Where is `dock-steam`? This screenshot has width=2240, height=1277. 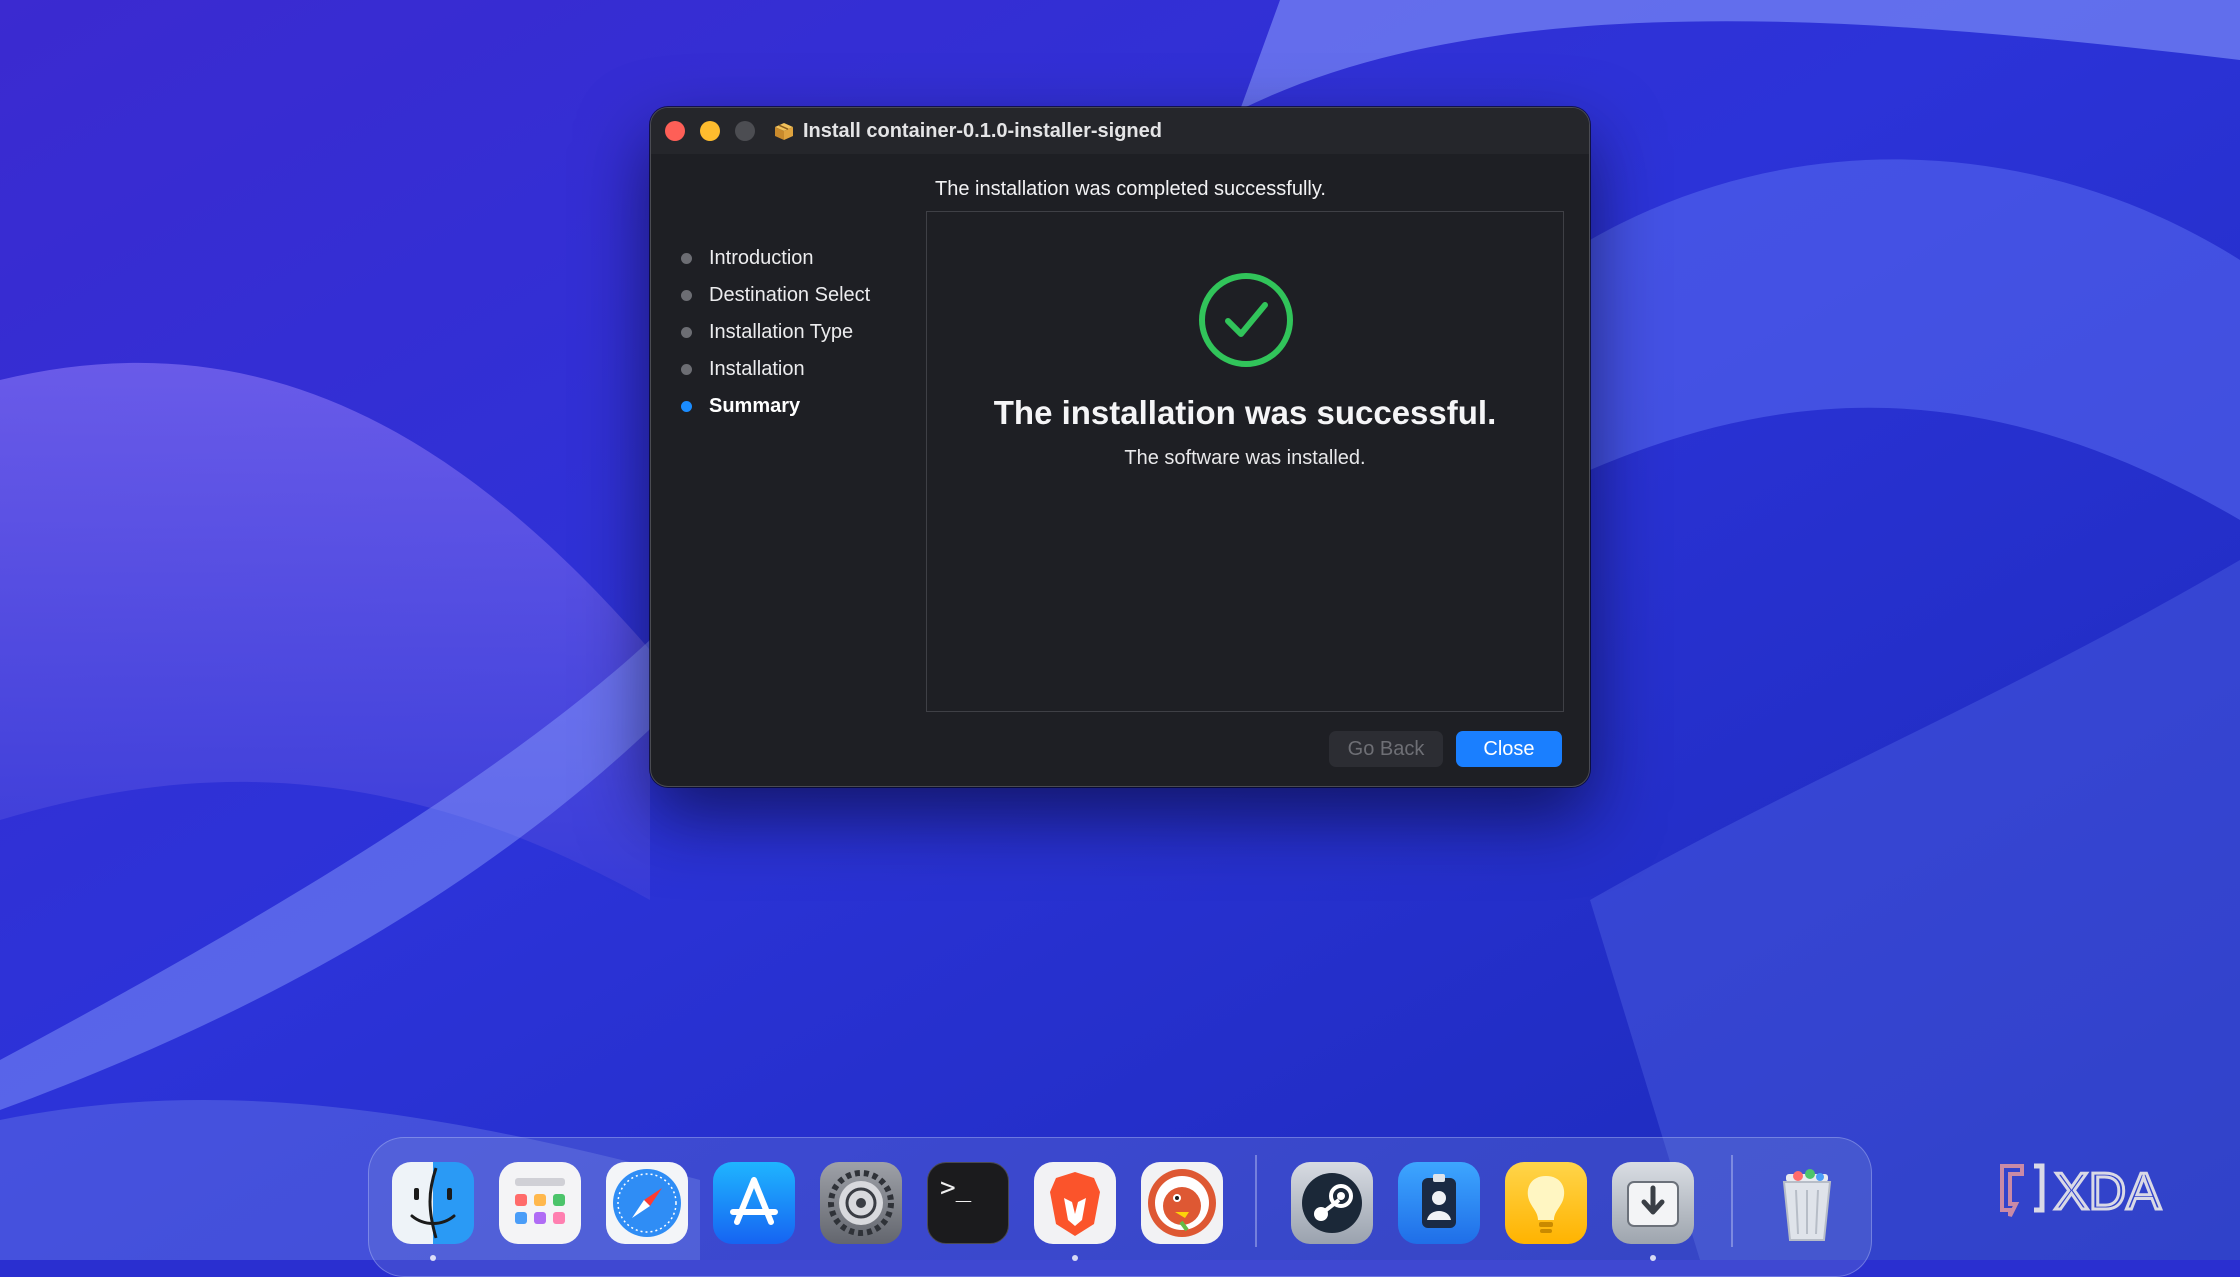
dock-steam is located at coordinates (1332, 1203).